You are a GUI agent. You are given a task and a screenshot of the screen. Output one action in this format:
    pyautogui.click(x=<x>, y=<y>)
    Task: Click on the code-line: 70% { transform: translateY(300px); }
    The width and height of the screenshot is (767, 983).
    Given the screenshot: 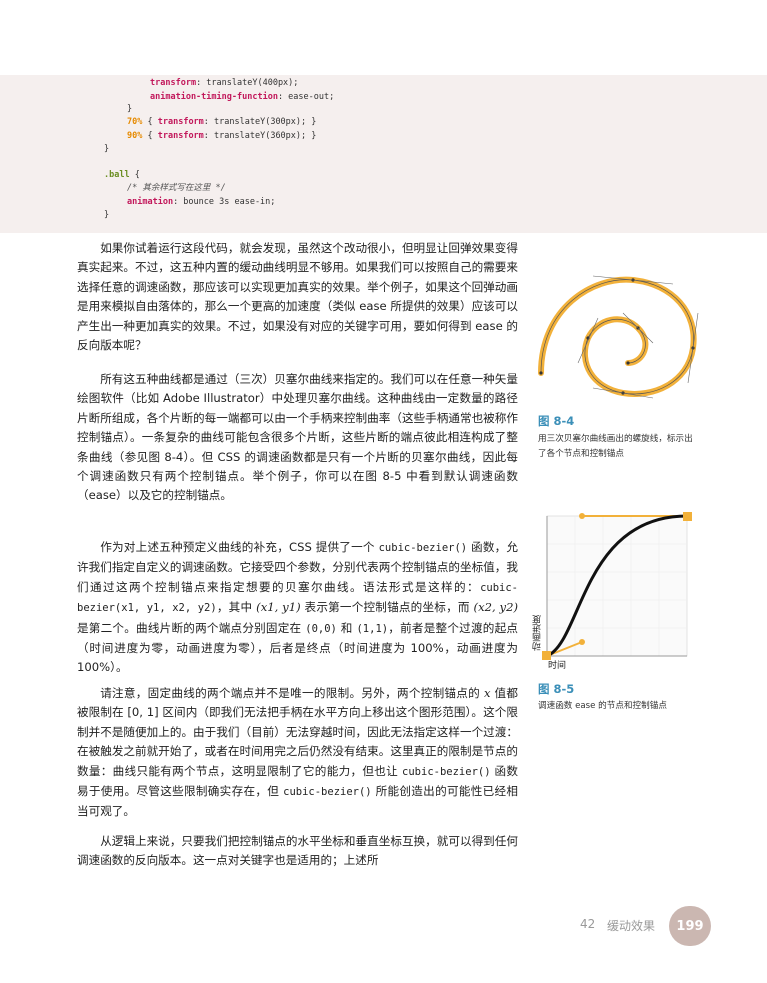 What is the action you would take?
    pyautogui.click(x=221, y=122)
    